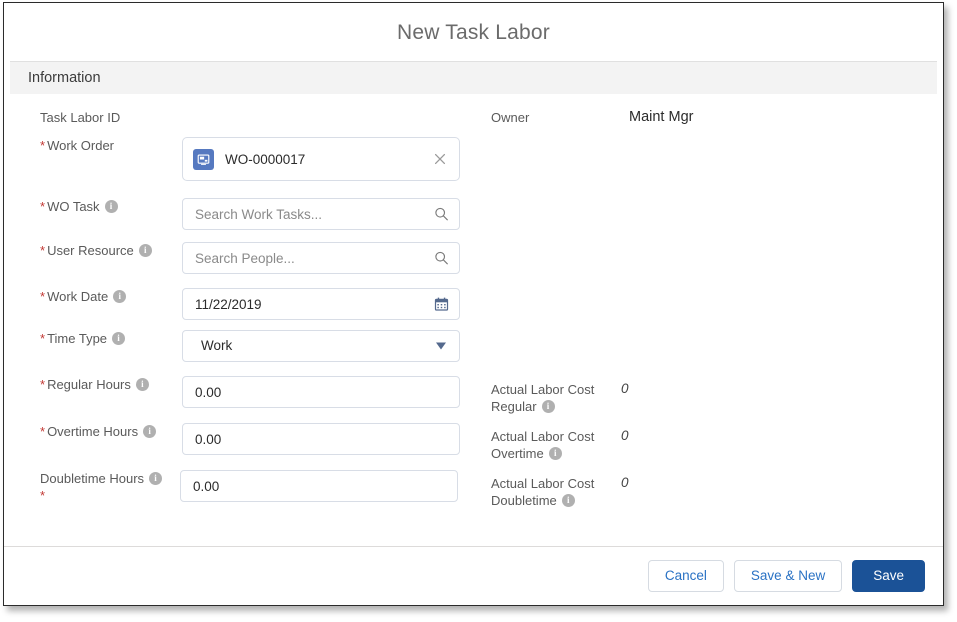 The image size is (957, 622). I want to click on actual-labor-cost-regular-value: 0, so click(625, 388).